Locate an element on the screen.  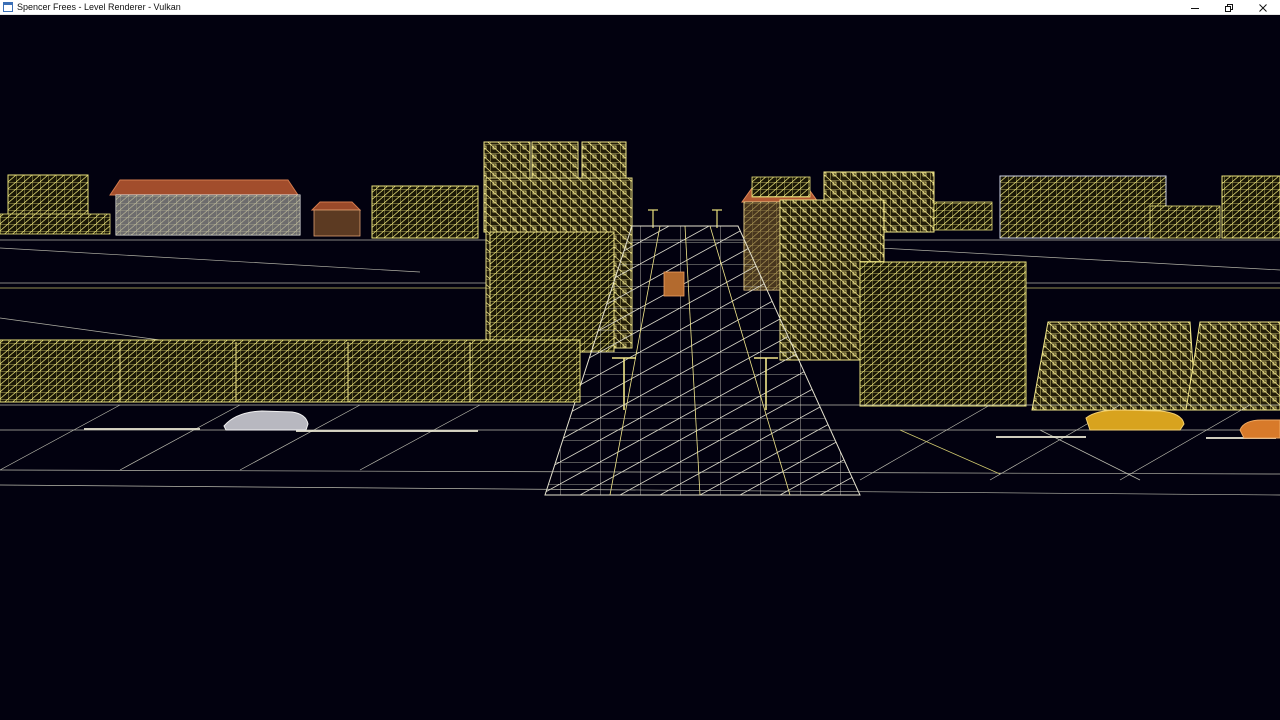
close-button is located at coordinates (1263, 7).